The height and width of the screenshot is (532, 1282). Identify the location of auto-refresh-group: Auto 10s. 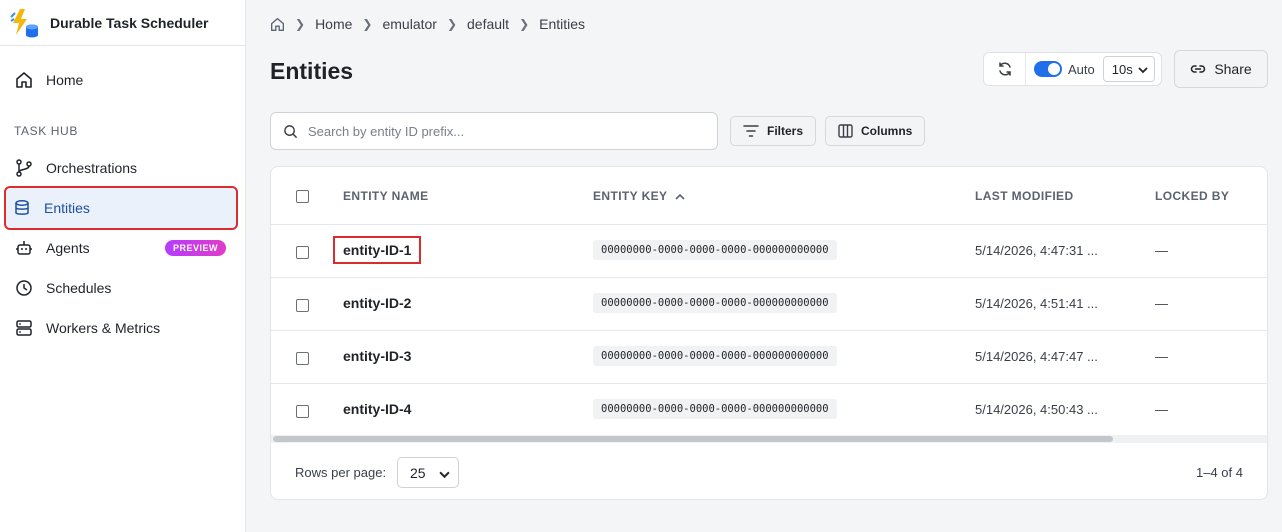
(1072, 69).